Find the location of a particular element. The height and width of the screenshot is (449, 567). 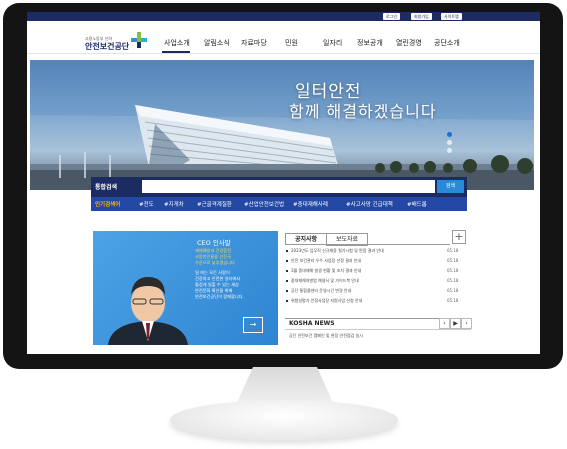

login-link: 로그인 is located at coordinates (392, 16).